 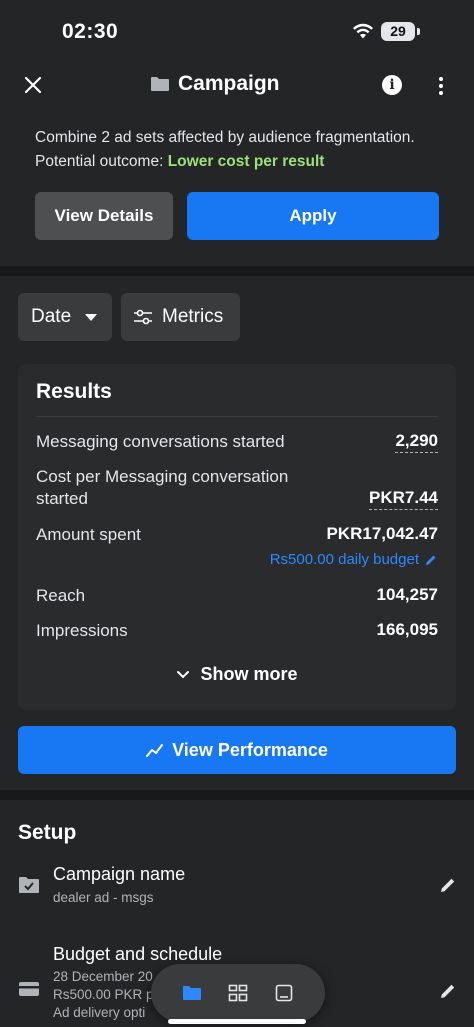 I want to click on sliders-icon, so click(x=143, y=317).